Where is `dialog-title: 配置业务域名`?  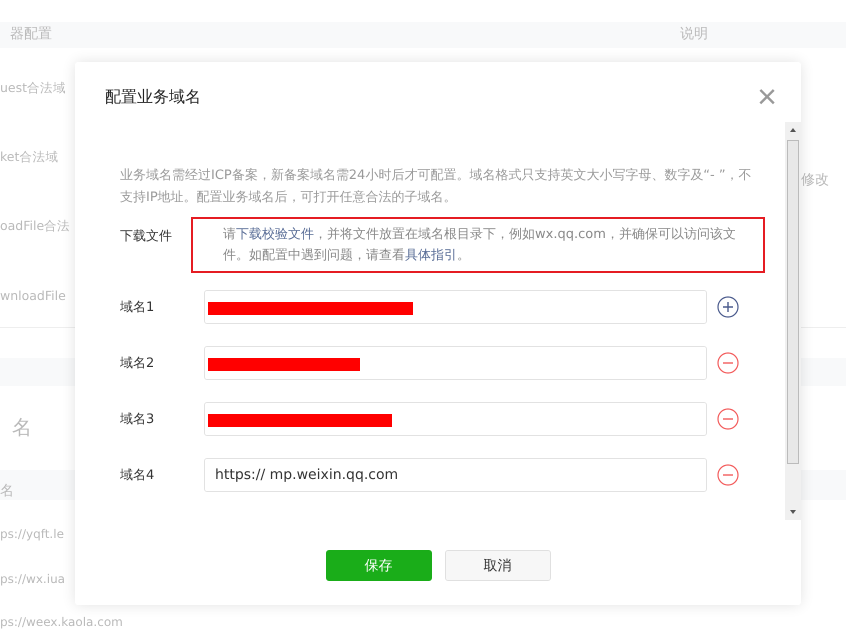 dialog-title: 配置业务域名 is located at coordinates (153, 97).